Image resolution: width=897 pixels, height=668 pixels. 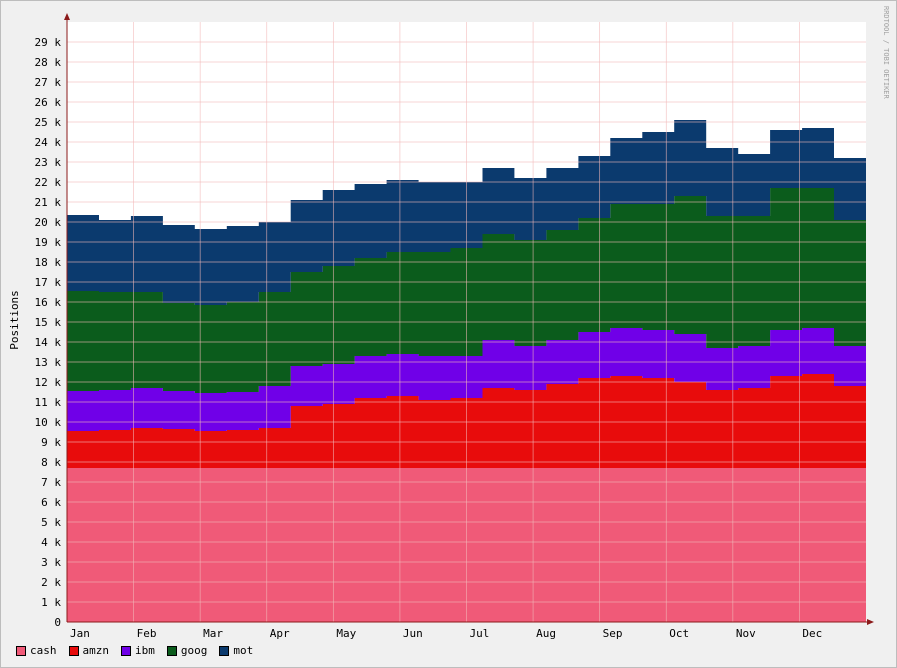 What do you see at coordinates (48, 382) in the screenshot?
I see `y-tick-label: 12 k` at bounding box center [48, 382].